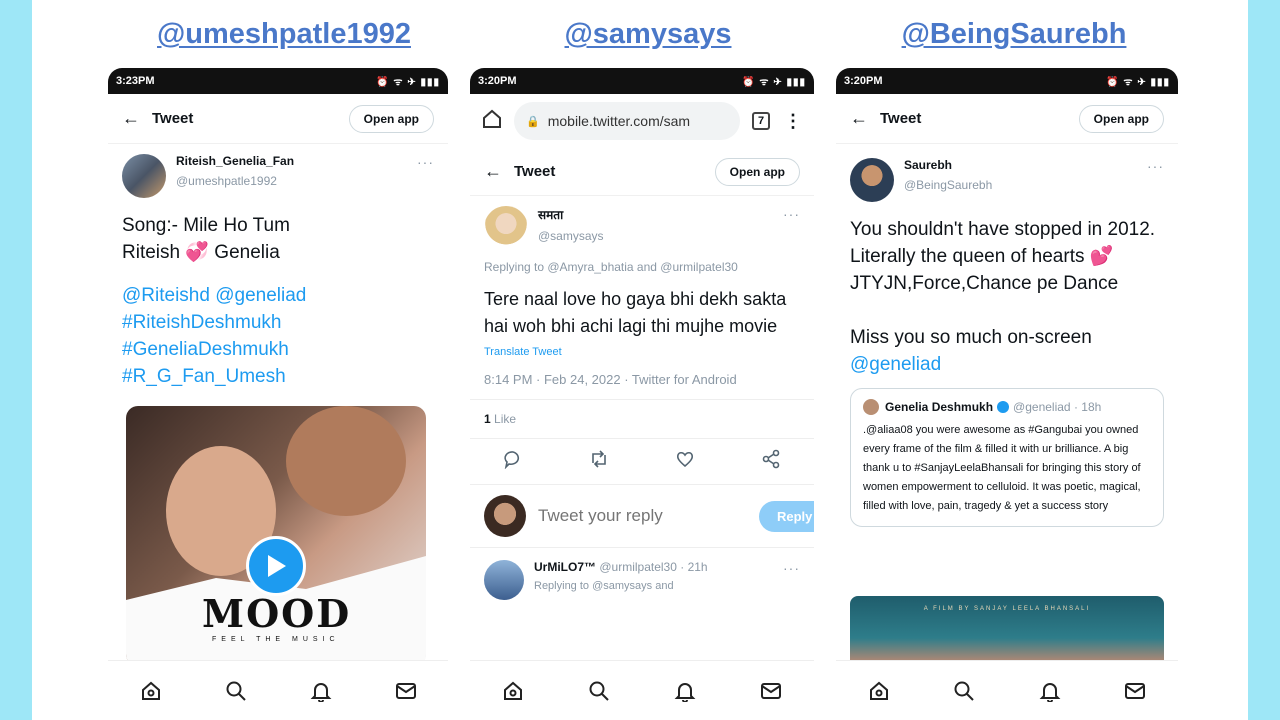  What do you see at coordinates (1014, 34) in the screenshot?
I see `handle-link-3: @BeingSaurebh` at bounding box center [1014, 34].